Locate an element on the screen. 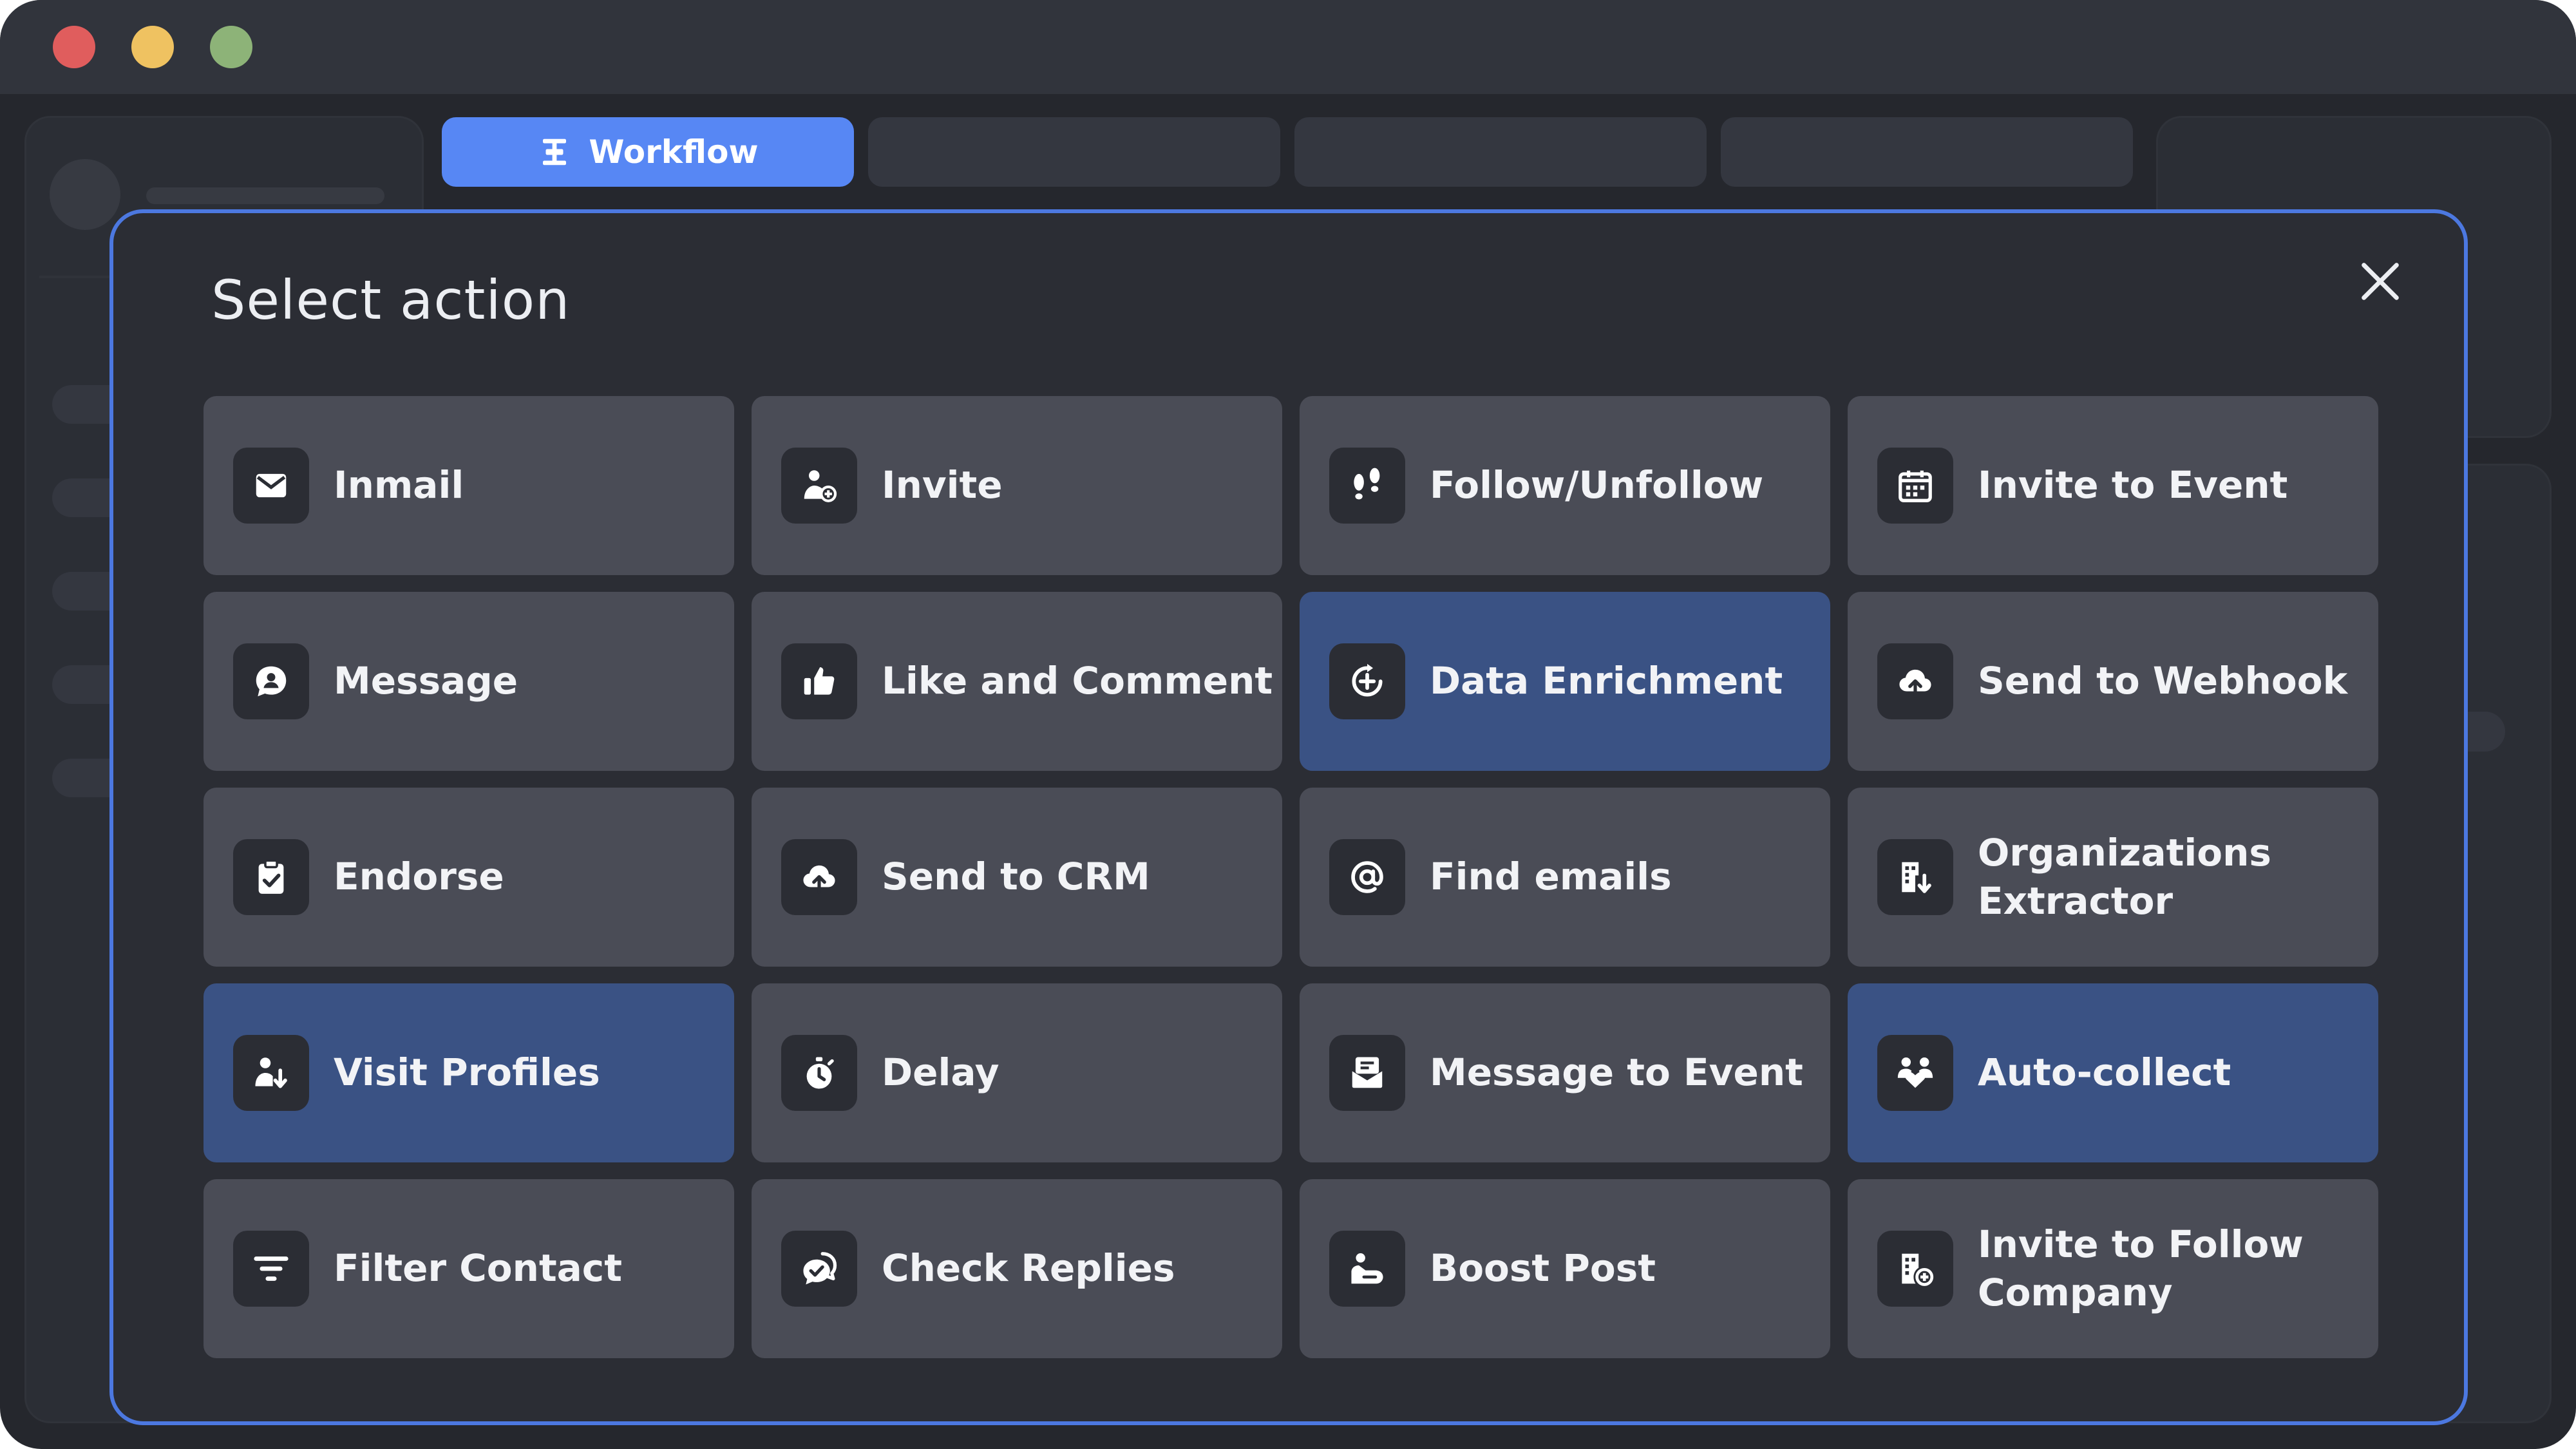  window-minimize-button is located at coordinates (152, 47).